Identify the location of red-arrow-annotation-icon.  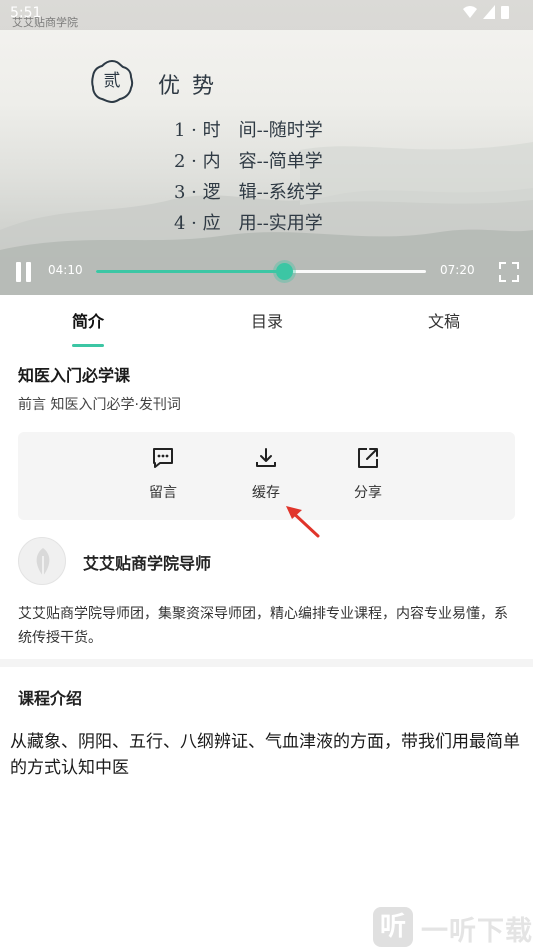
(303, 522).